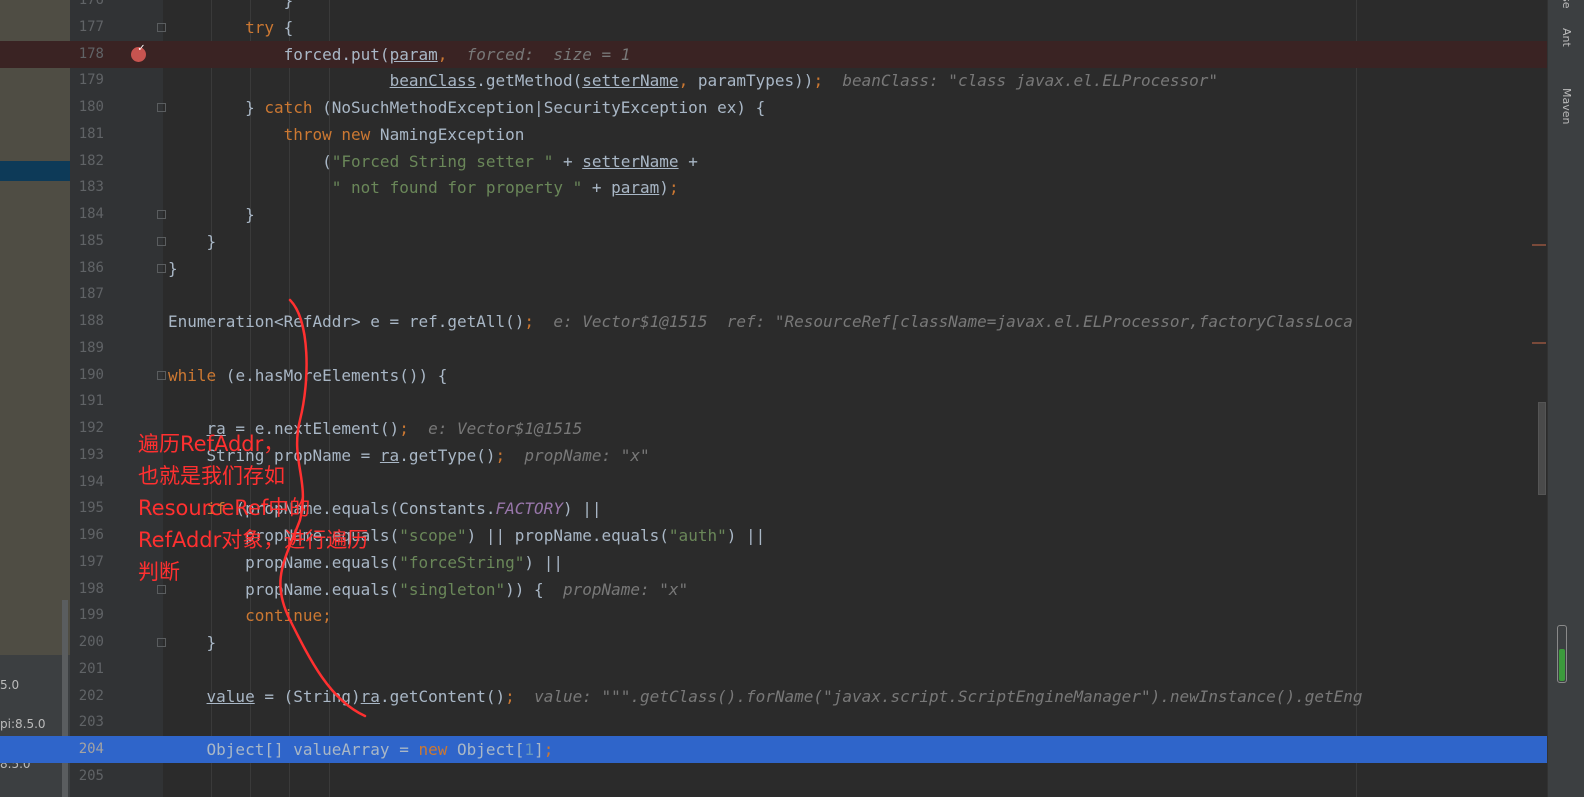 Image resolution: width=1584 pixels, height=797 pixels. I want to click on code-line: 183 " not found for property " + param);, so click(773, 187).